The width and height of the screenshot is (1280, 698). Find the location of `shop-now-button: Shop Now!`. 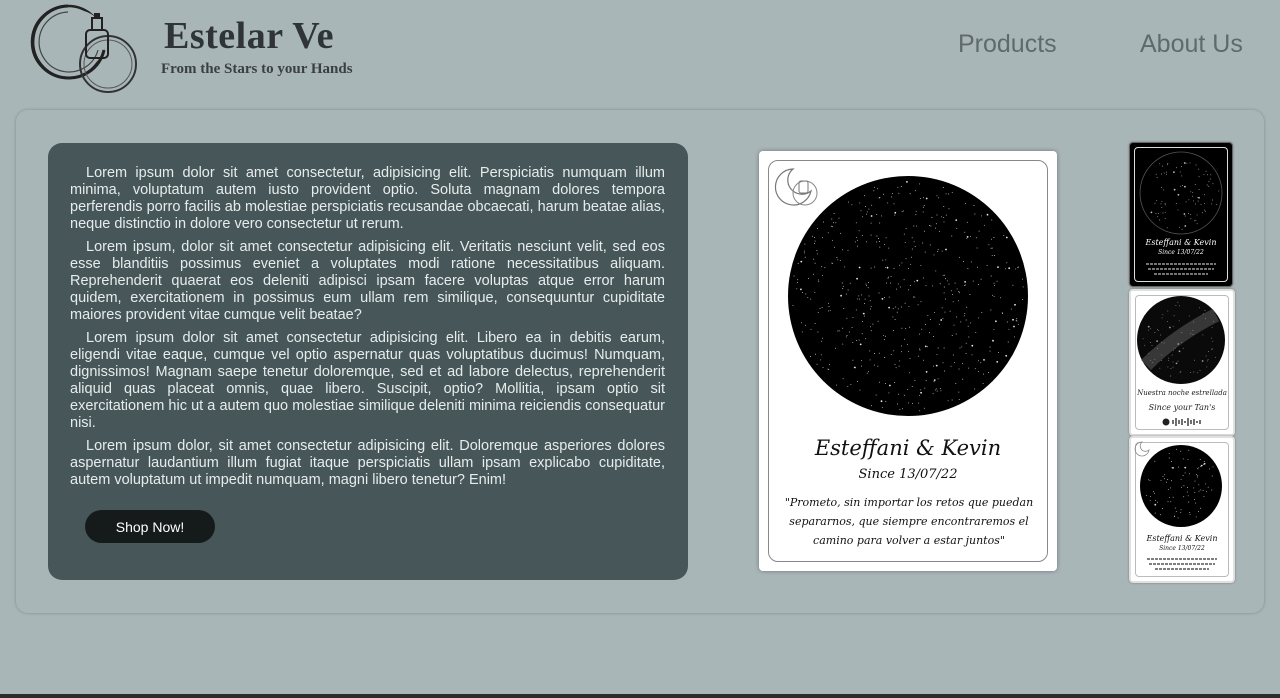

shop-now-button: Shop Now! is located at coordinates (150, 526).